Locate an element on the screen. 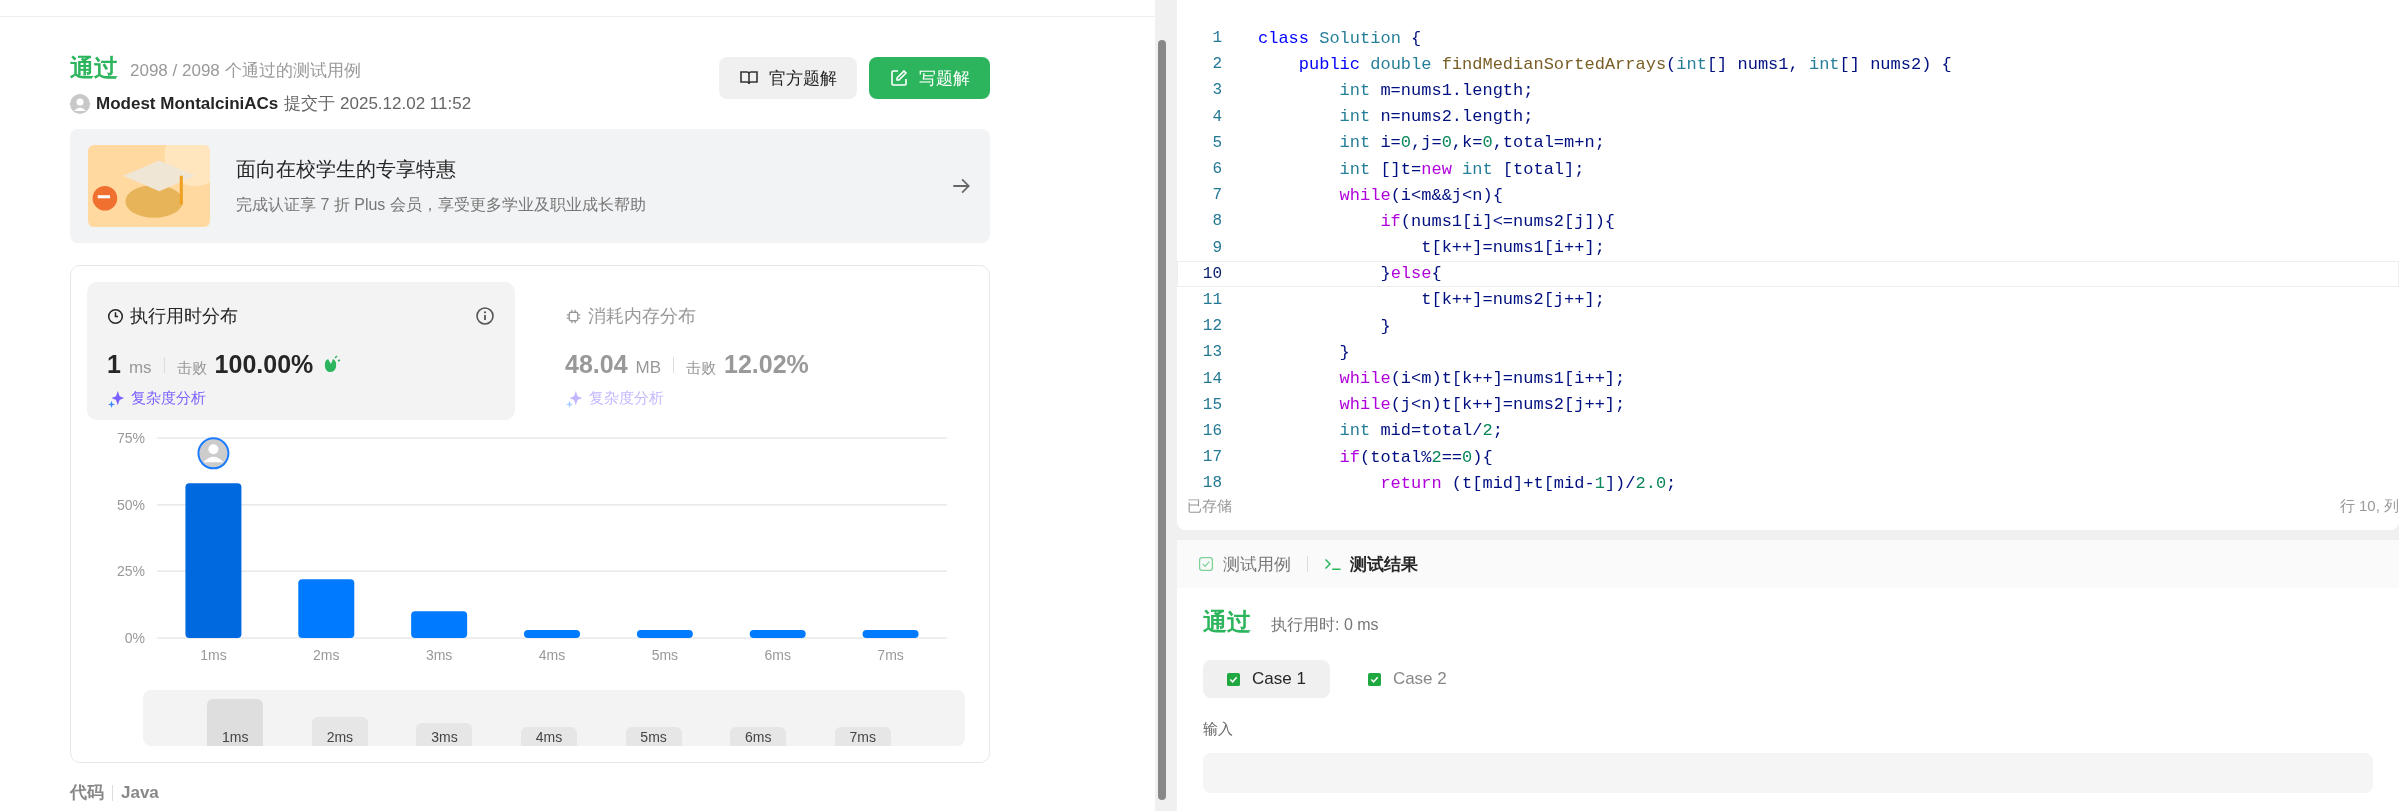  line-number: 11 is located at coordinates (1212, 299).